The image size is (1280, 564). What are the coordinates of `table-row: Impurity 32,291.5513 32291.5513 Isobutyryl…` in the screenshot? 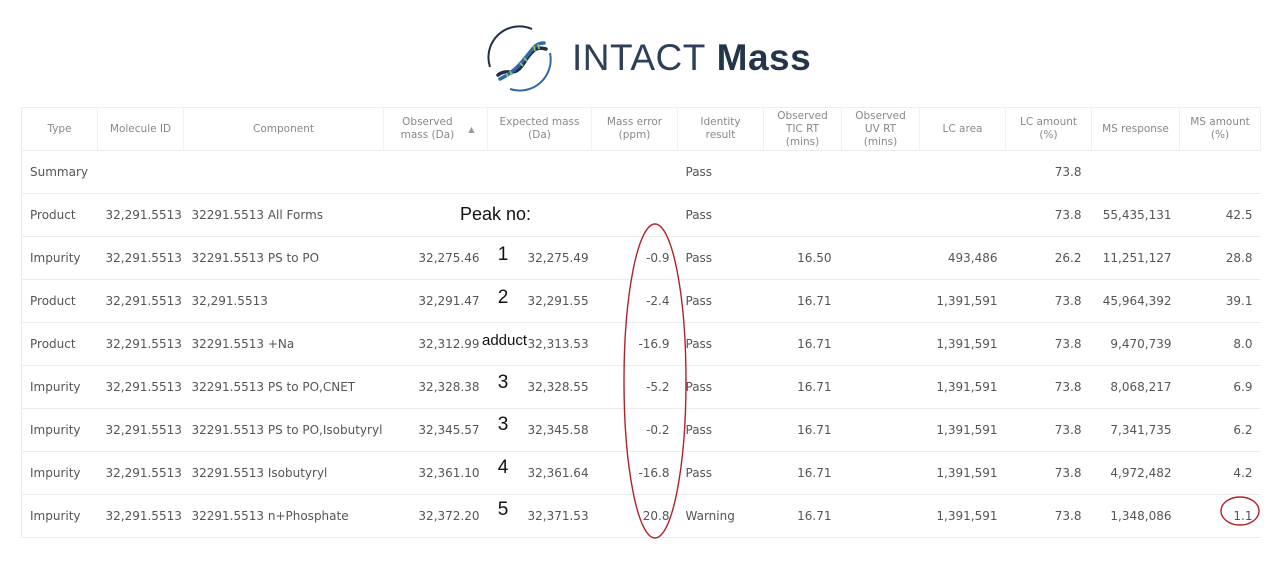 It's located at (641, 473).